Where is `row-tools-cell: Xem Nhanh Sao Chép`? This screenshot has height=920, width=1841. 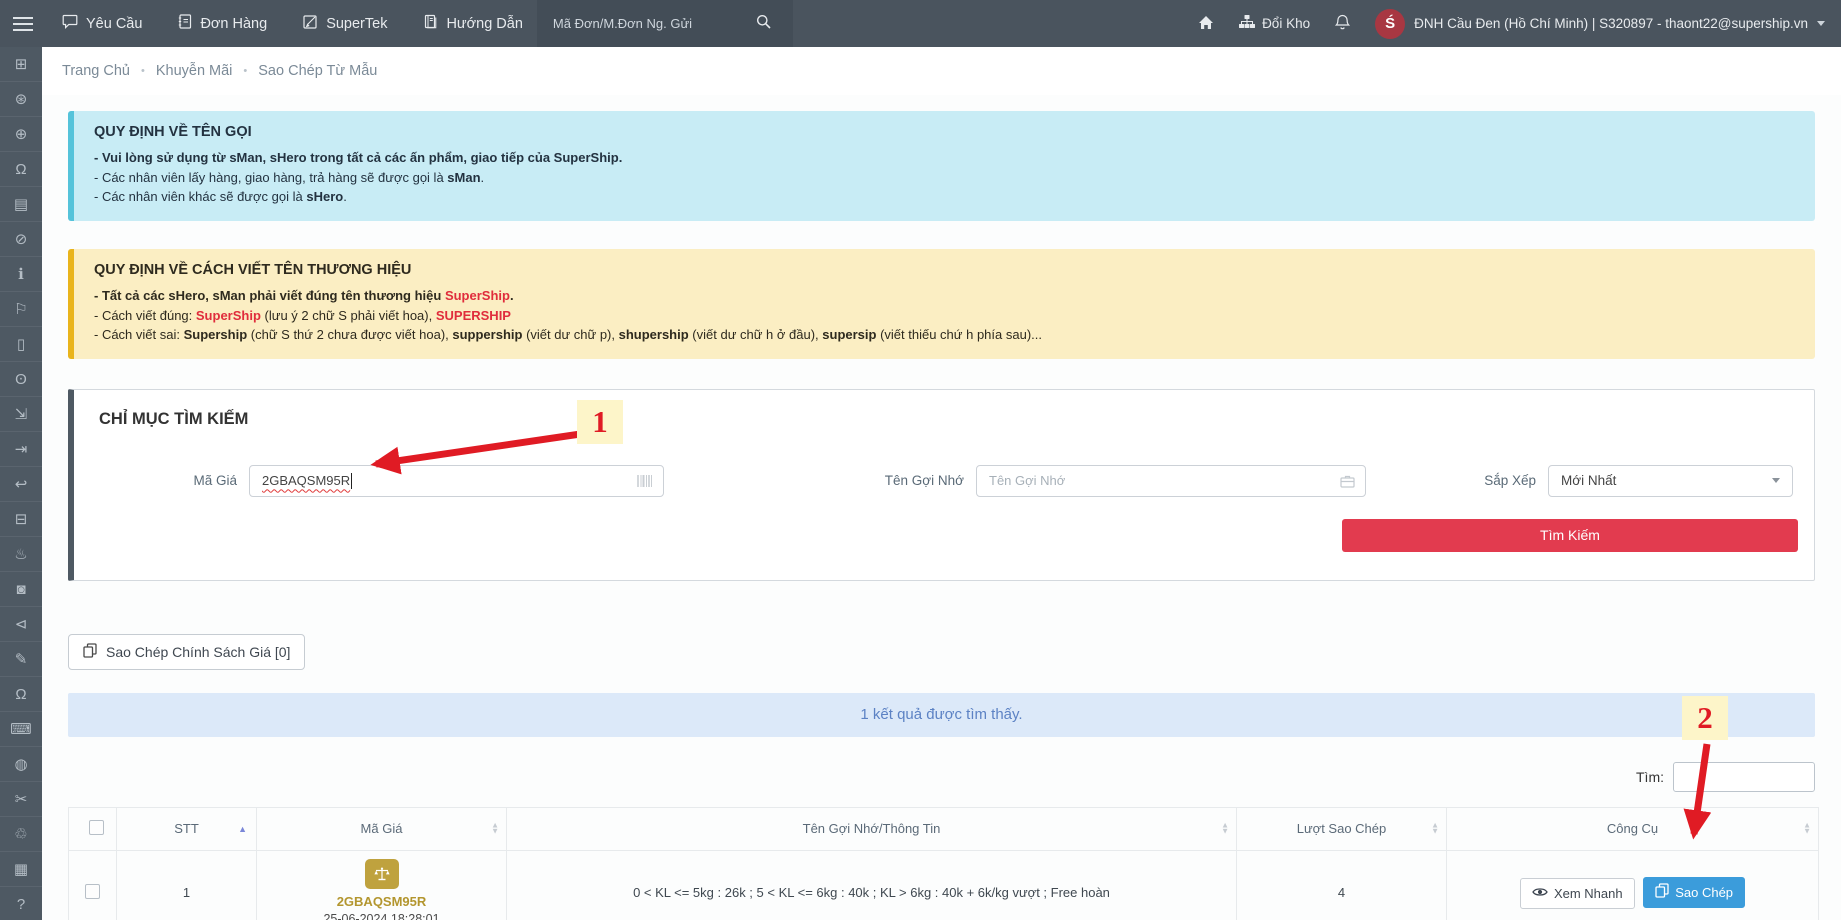 row-tools-cell: Xem Nhanh Sao Chép is located at coordinates (1632, 884).